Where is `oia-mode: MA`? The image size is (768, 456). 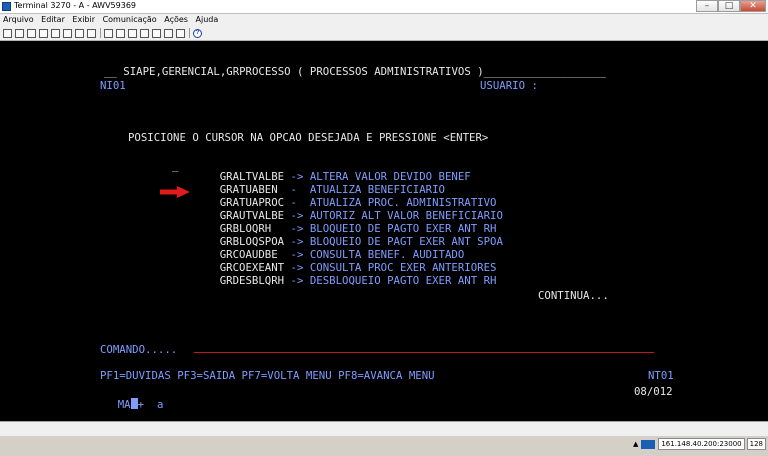
oia-mode: MA is located at coordinates (124, 404).